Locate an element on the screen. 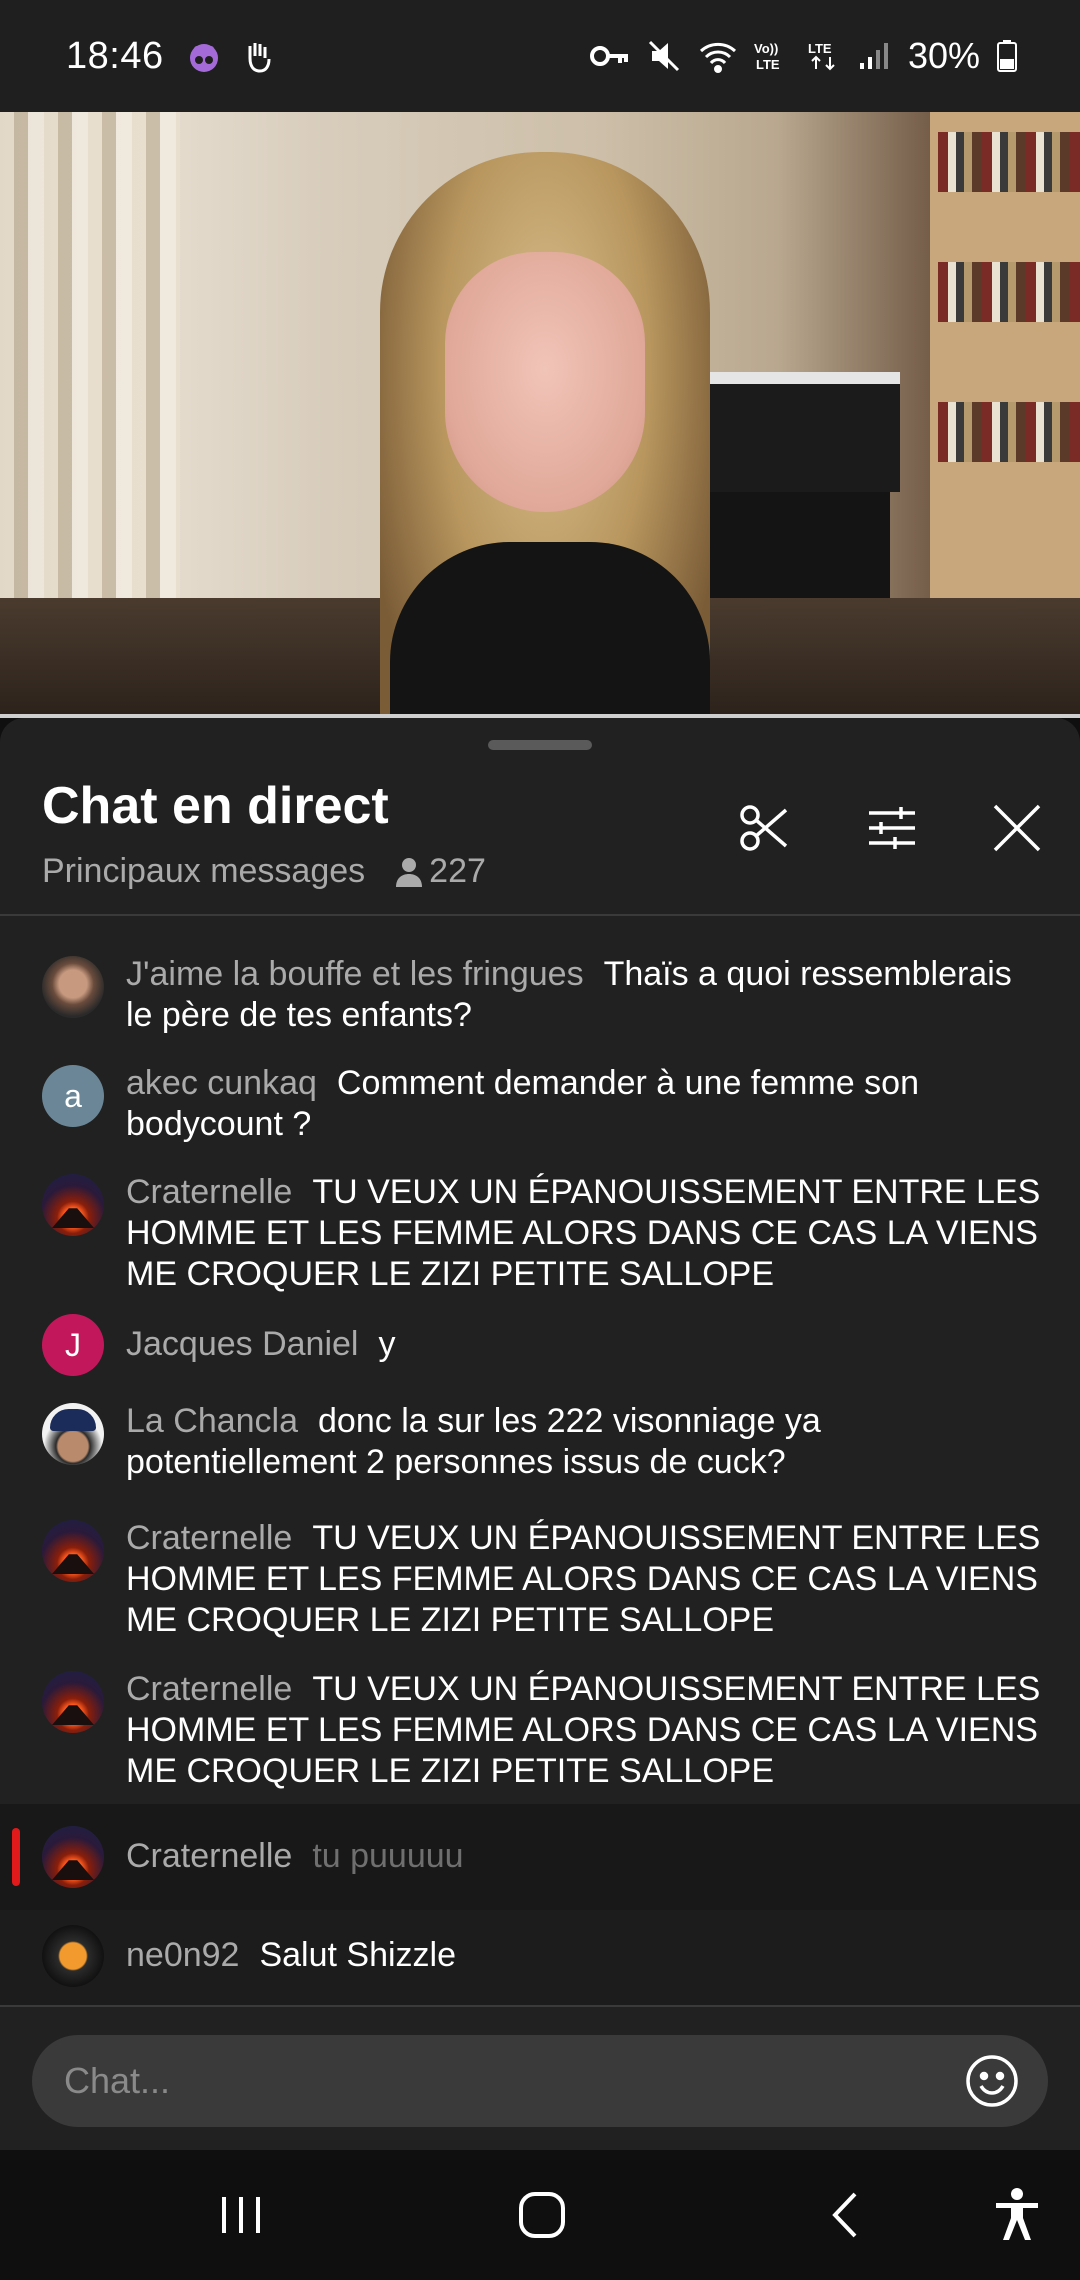 The height and width of the screenshot is (2280, 1080). vpn-key-icon is located at coordinates (609, 56).